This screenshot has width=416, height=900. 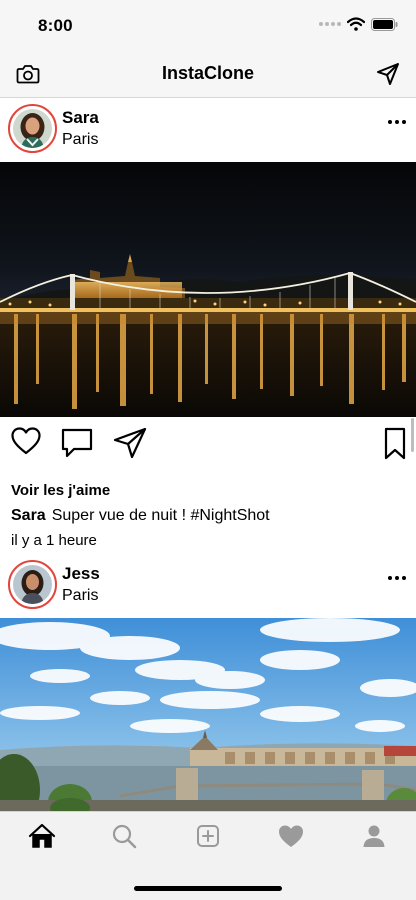 What do you see at coordinates (208, 491) in the screenshot?
I see `view-likes-link: Voir les j'aime` at bounding box center [208, 491].